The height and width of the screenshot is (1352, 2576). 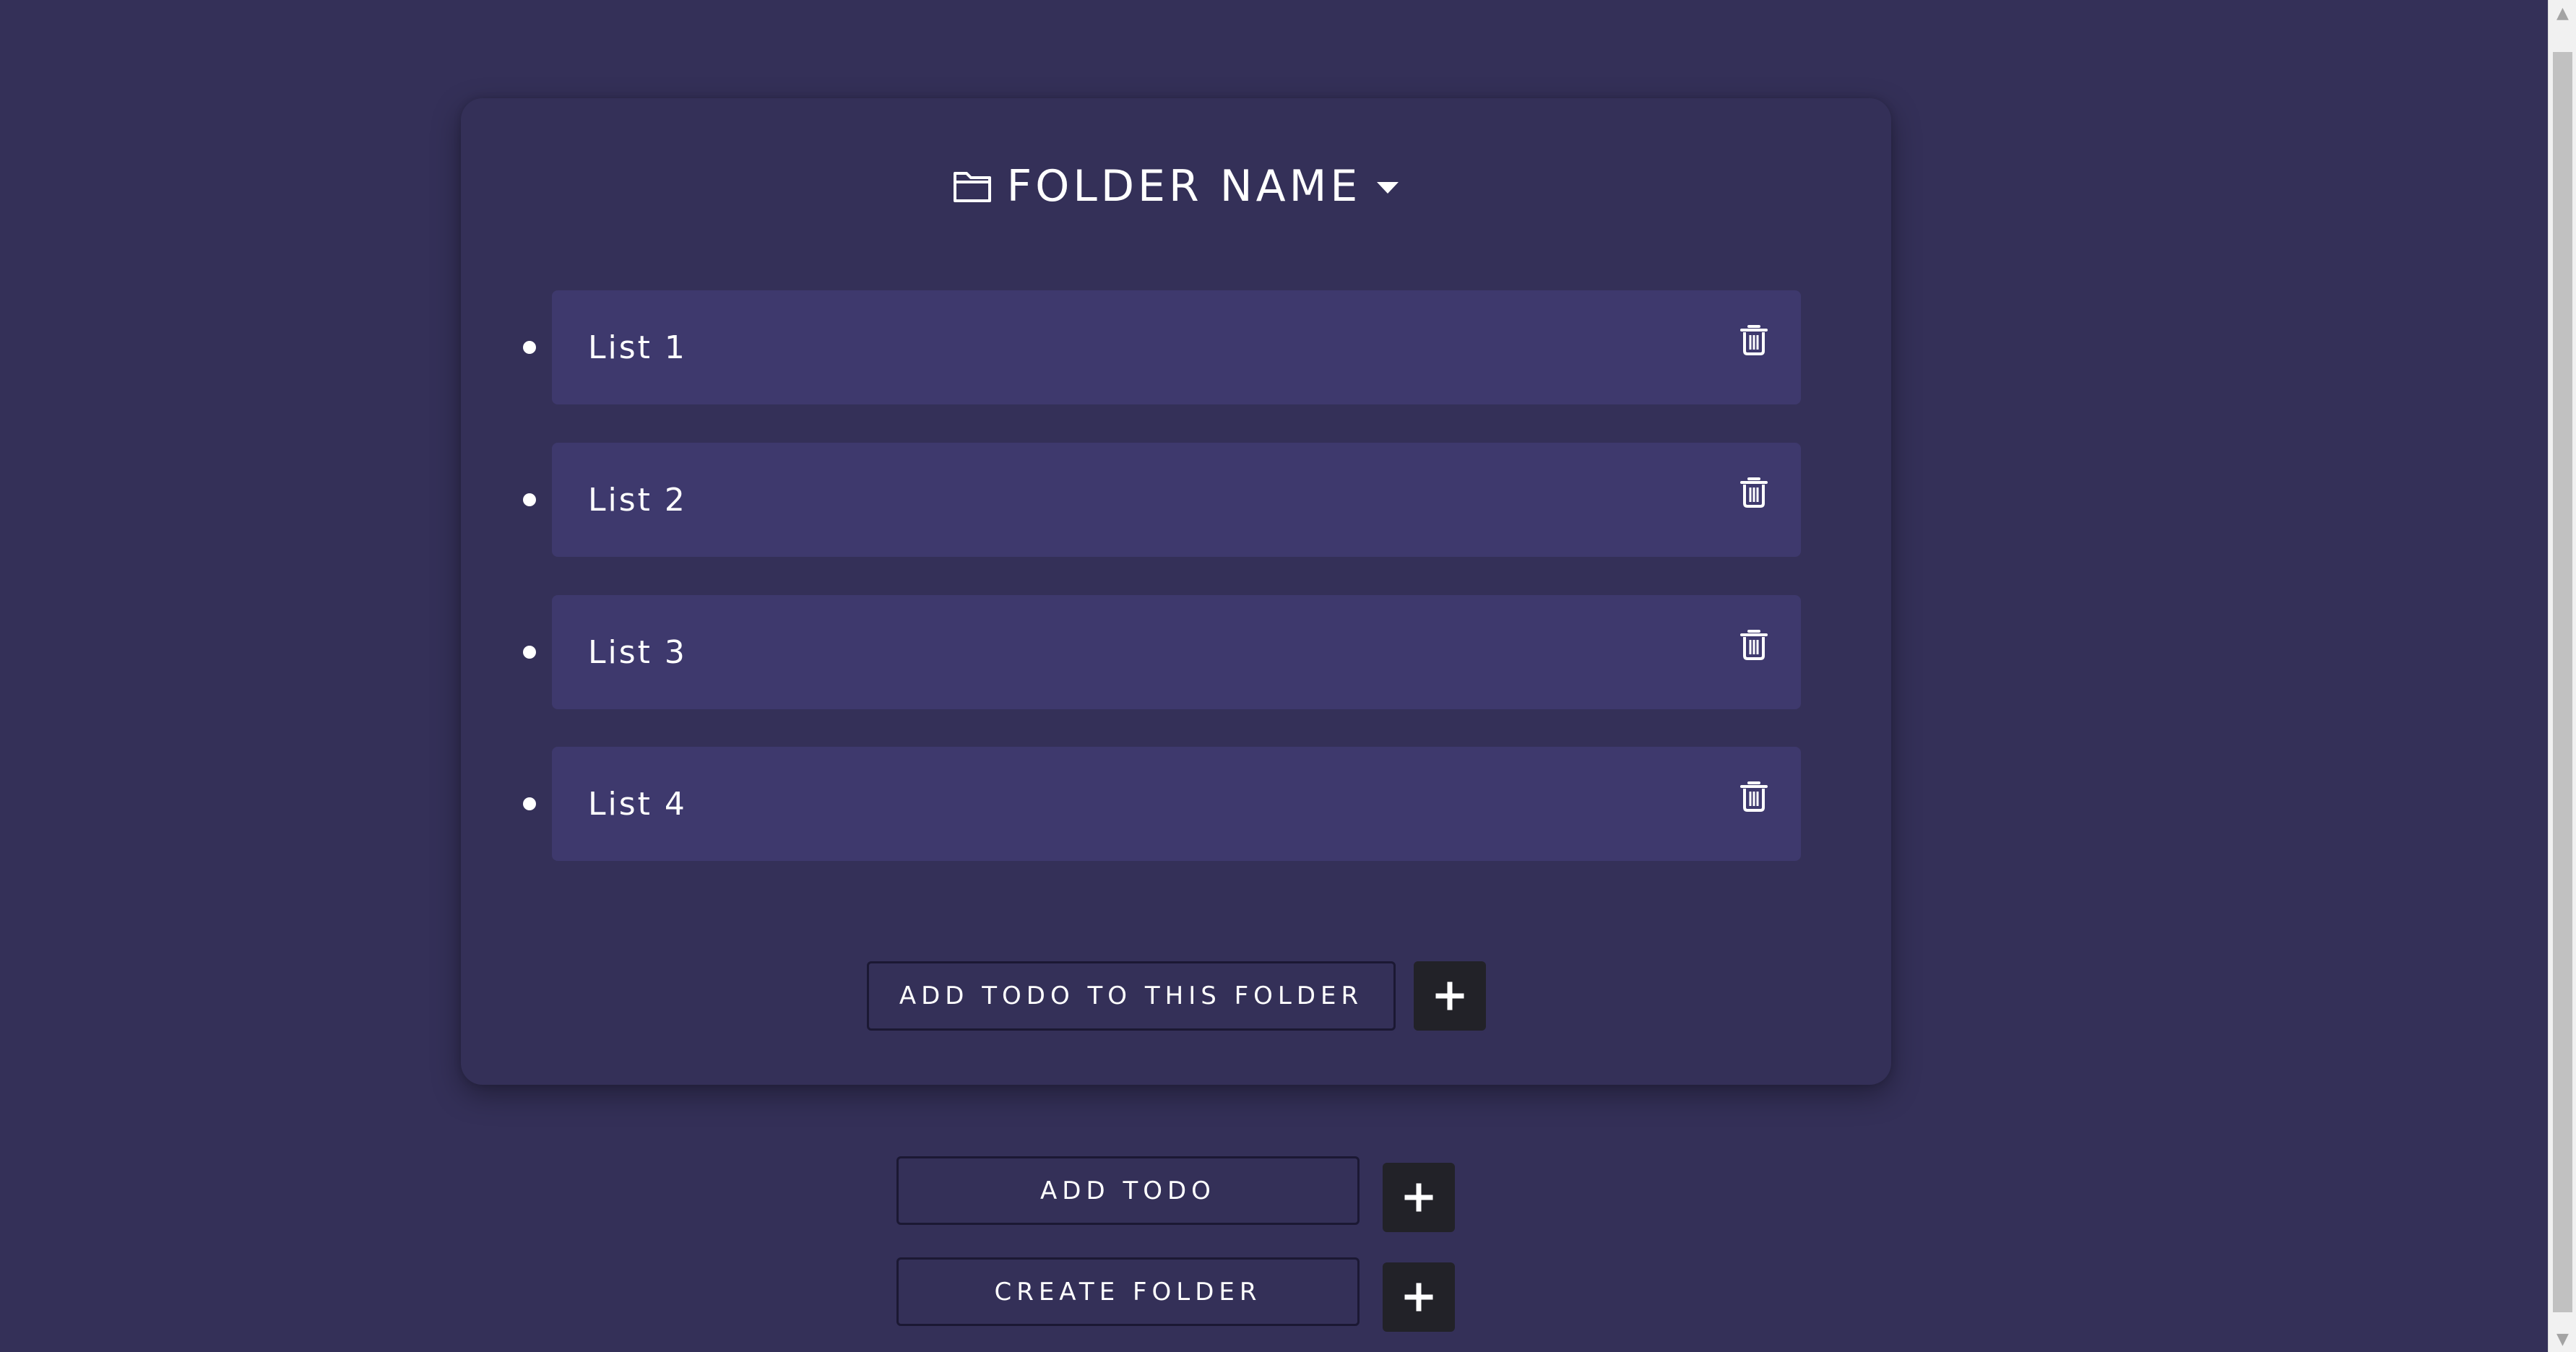 I want to click on list-item: List 4, so click(x=1176, y=804).